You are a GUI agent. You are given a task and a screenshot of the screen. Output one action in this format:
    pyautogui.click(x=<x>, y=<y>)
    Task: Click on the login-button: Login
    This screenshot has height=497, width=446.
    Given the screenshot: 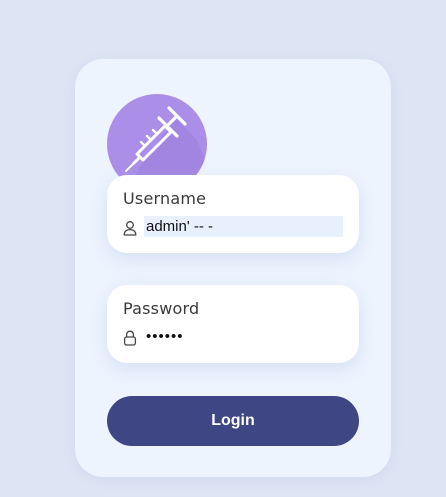 What is the action you would take?
    pyautogui.click(x=233, y=421)
    